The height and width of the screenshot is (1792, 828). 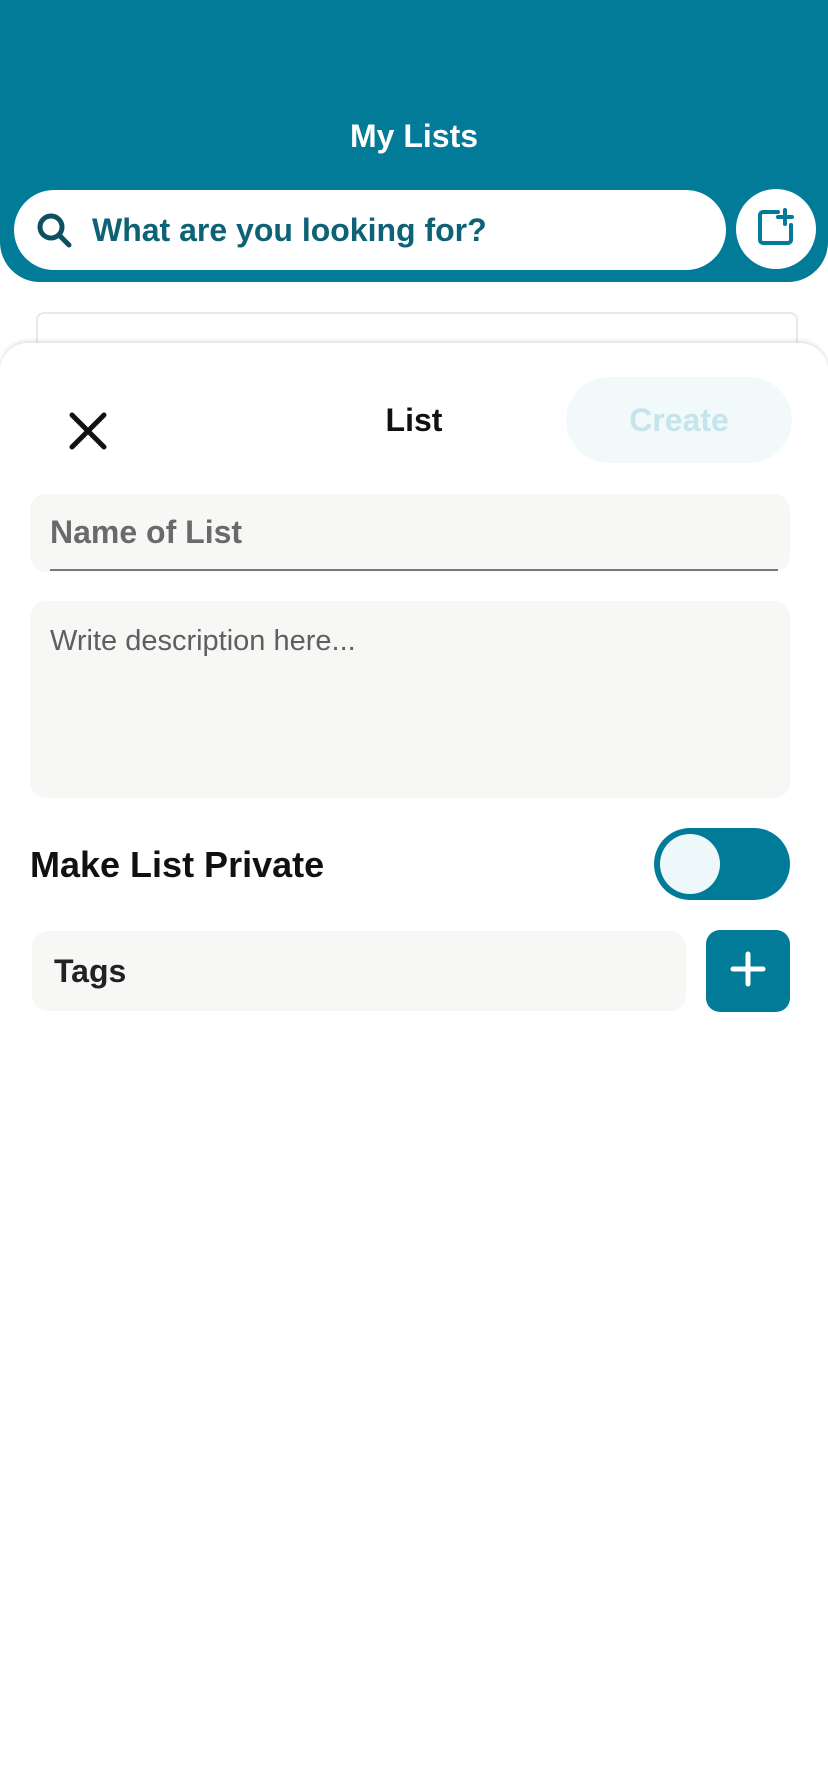 I want to click on page-title: My Lists, so click(x=414, y=136).